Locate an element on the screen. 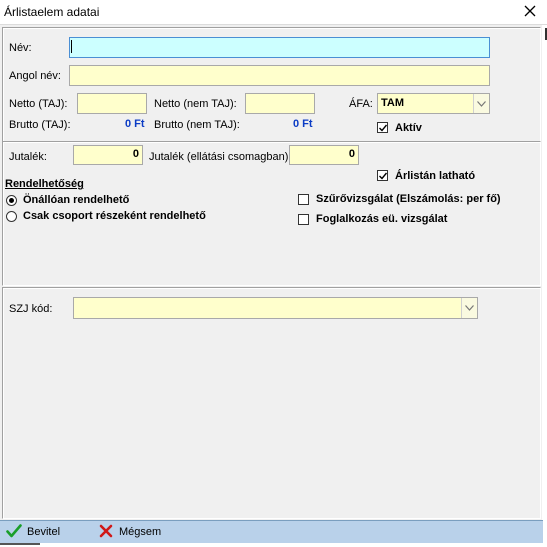 The width and height of the screenshot is (547, 547). radio-dot is located at coordinates (11, 200).